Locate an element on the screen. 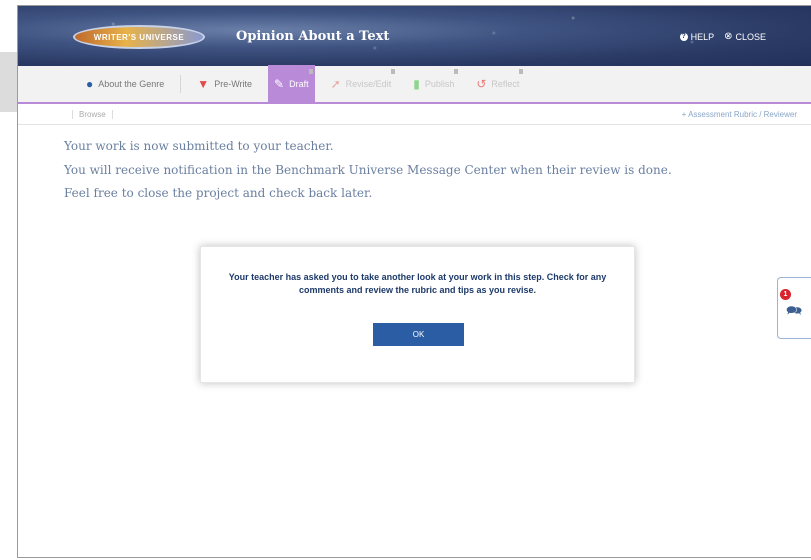 This screenshot has width=811, height=560. tab-about-the-genre: ● About the Genre is located at coordinates (125, 84).